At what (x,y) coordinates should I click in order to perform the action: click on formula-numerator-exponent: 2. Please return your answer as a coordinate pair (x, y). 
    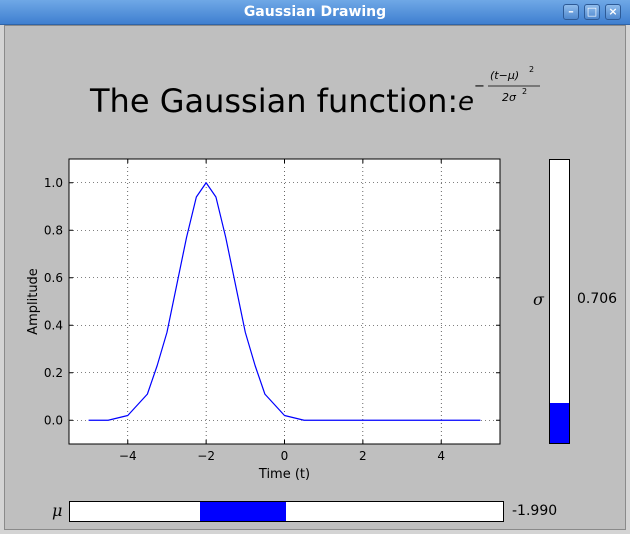
    Looking at the image, I should click on (531, 69).